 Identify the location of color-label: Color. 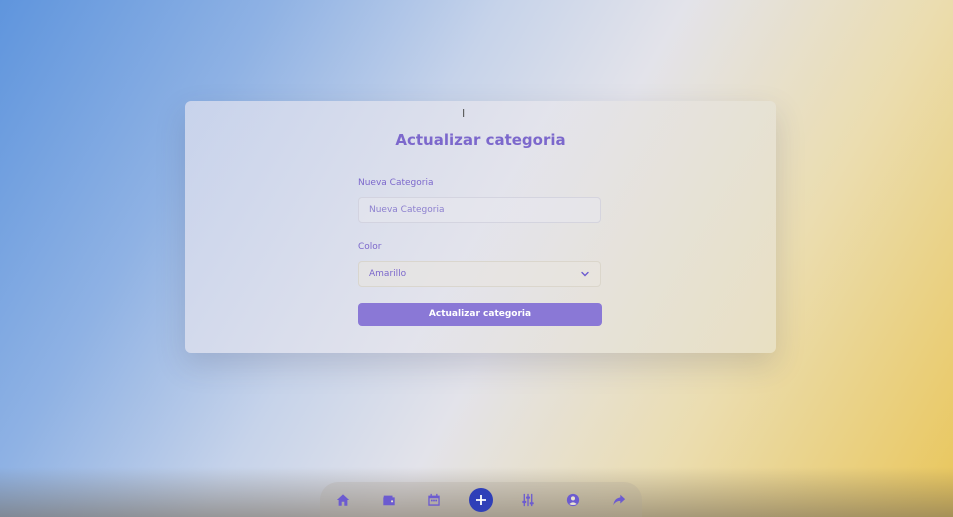
(370, 247).